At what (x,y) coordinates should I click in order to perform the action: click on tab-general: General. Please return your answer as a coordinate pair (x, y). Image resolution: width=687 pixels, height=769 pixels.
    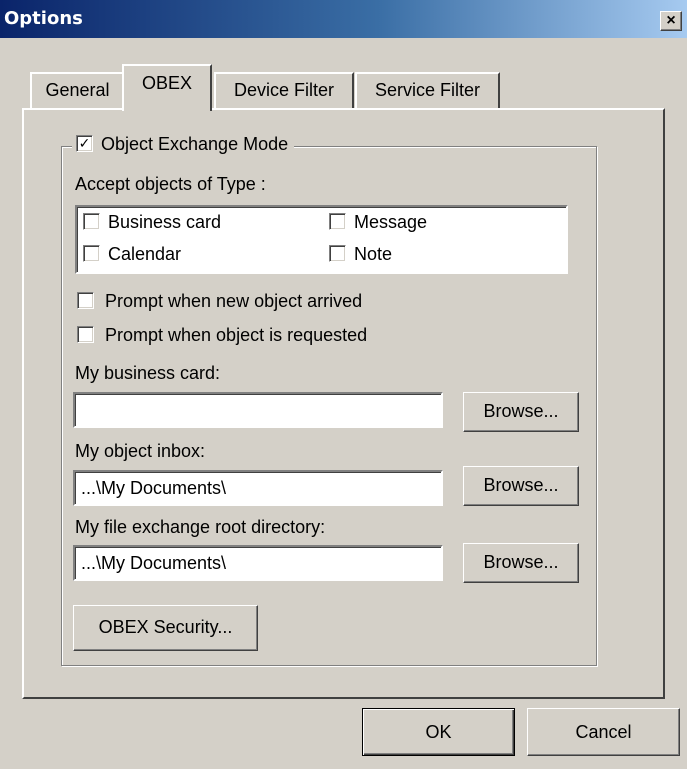
    Looking at the image, I should click on (77, 91).